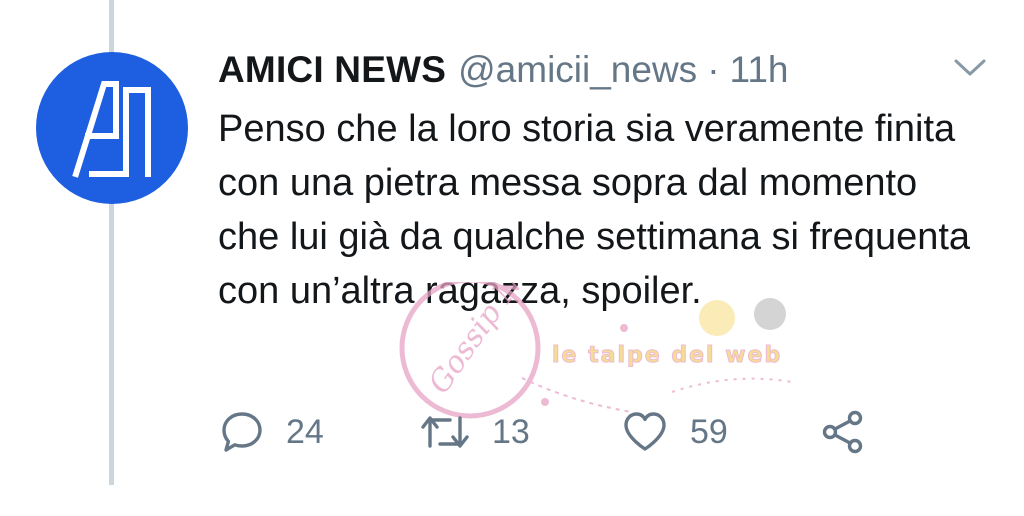  What do you see at coordinates (475, 432) in the screenshot?
I see `retweet-button: 13` at bounding box center [475, 432].